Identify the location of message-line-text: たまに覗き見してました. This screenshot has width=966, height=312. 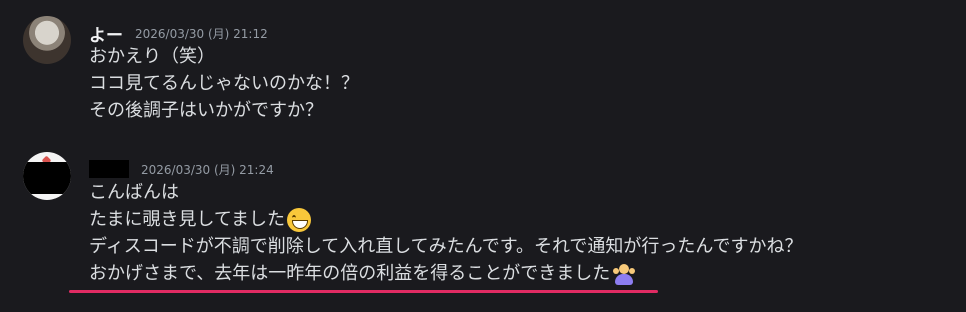
(187, 219).